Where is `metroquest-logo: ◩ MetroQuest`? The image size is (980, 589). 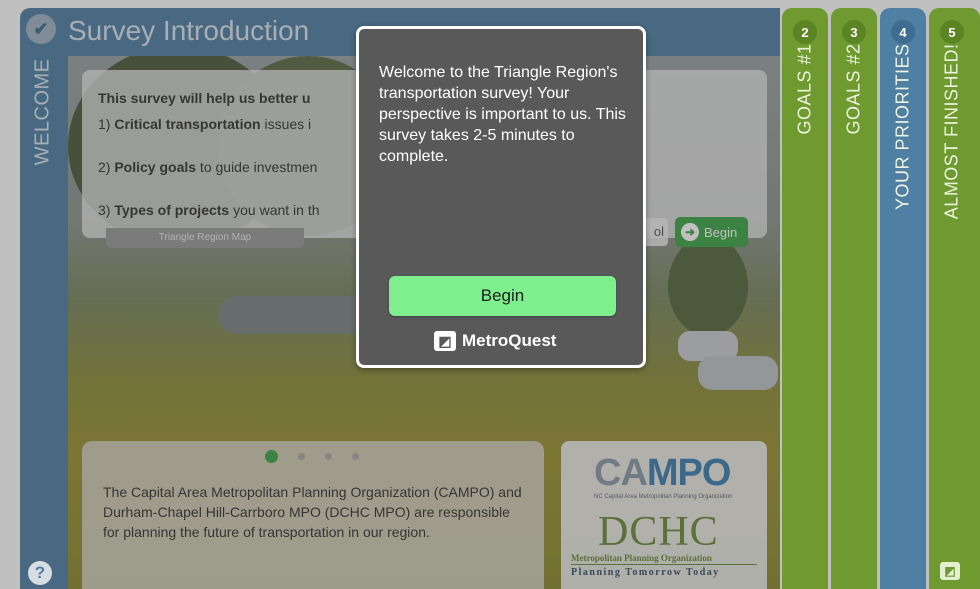
metroquest-logo: ◩ MetroQuest is located at coordinates (495, 341).